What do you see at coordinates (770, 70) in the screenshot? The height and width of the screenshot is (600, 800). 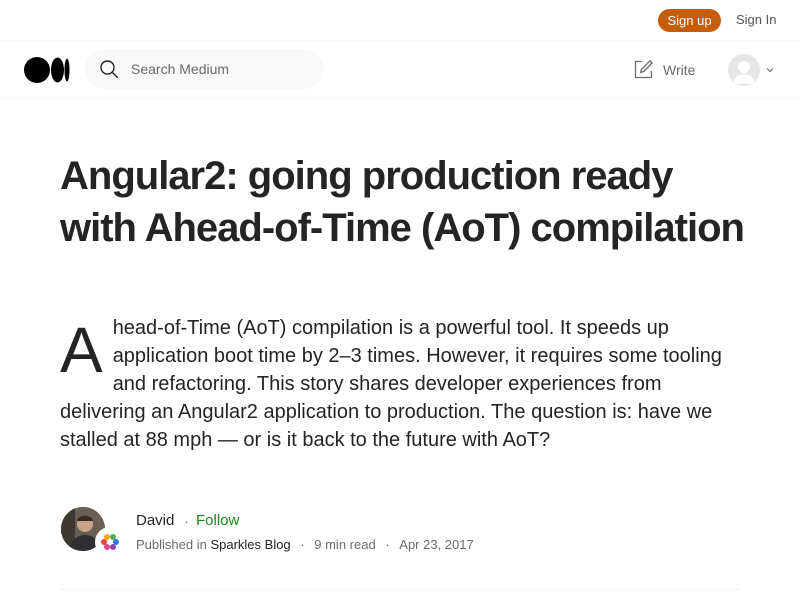 I see `chevron-down-icon` at bounding box center [770, 70].